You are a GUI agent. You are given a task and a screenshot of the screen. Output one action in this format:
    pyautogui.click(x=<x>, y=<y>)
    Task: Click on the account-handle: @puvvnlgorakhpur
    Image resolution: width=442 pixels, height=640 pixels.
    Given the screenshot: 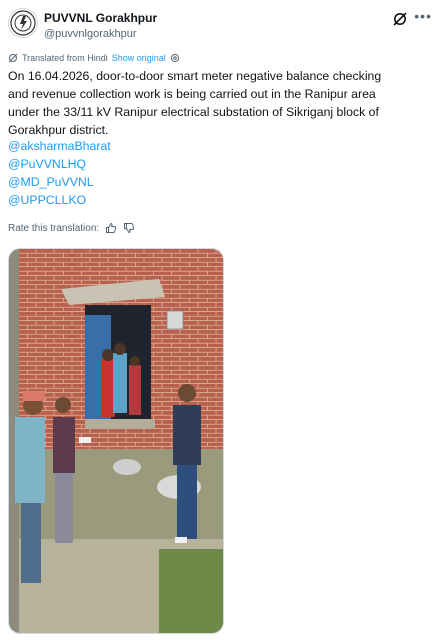 What is the action you would take?
    pyautogui.click(x=90, y=34)
    